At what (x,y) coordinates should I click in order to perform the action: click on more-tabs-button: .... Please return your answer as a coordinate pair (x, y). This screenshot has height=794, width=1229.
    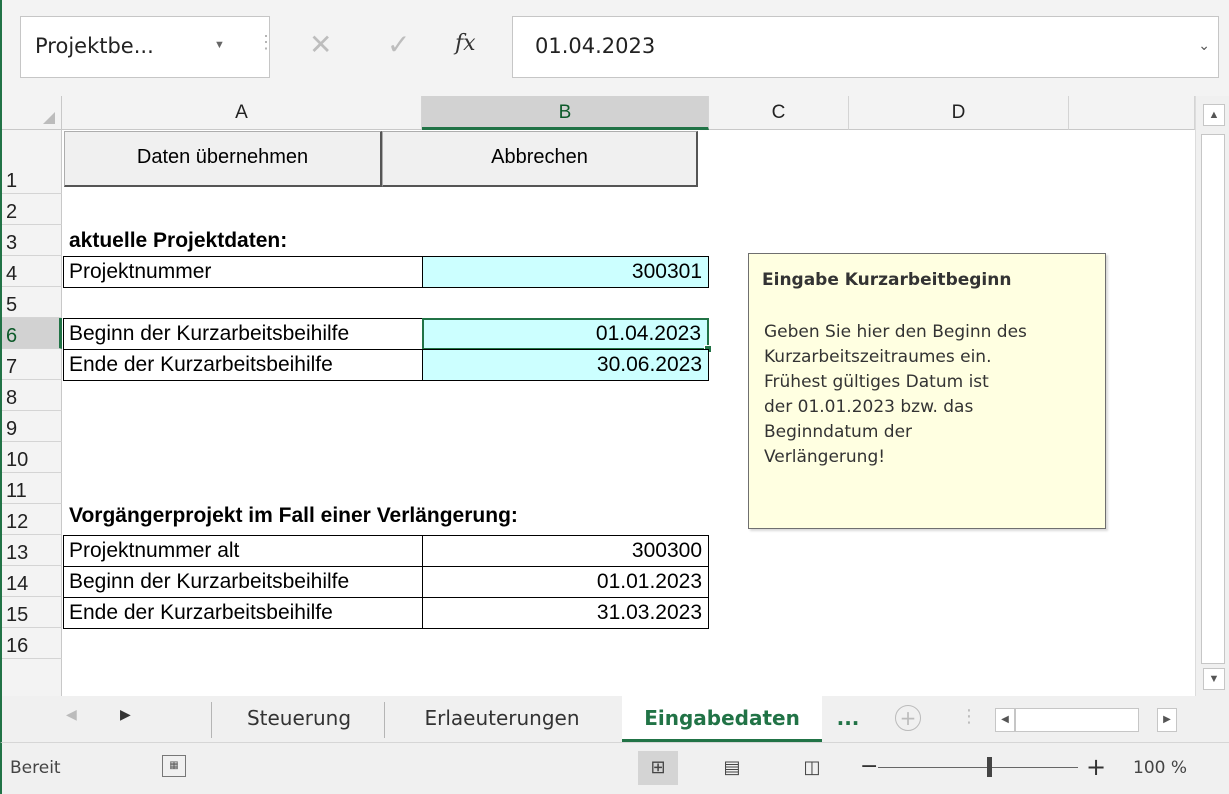
    Looking at the image, I should click on (848, 719).